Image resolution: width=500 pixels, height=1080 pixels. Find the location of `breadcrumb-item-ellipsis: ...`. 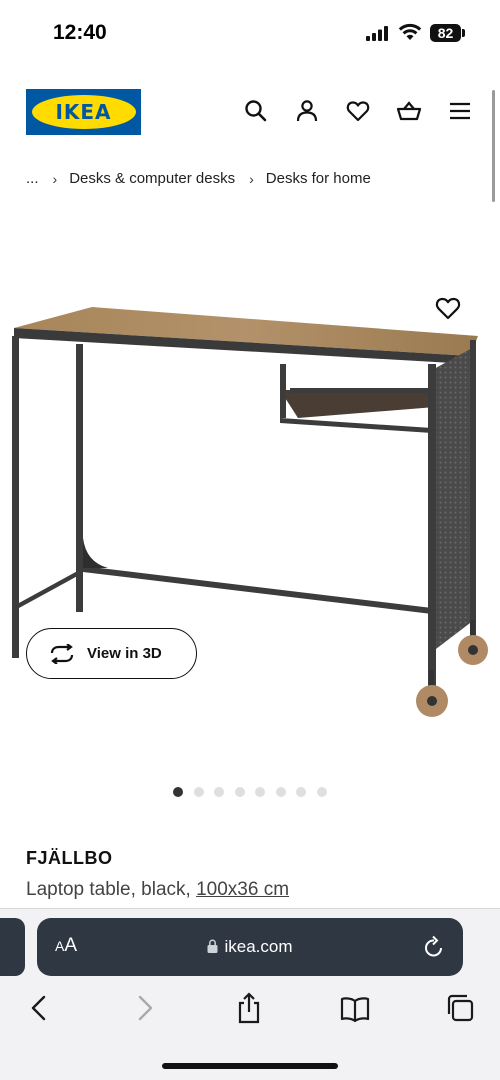

breadcrumb-item-ellipsis: ... is located at coordinates (32, 178).